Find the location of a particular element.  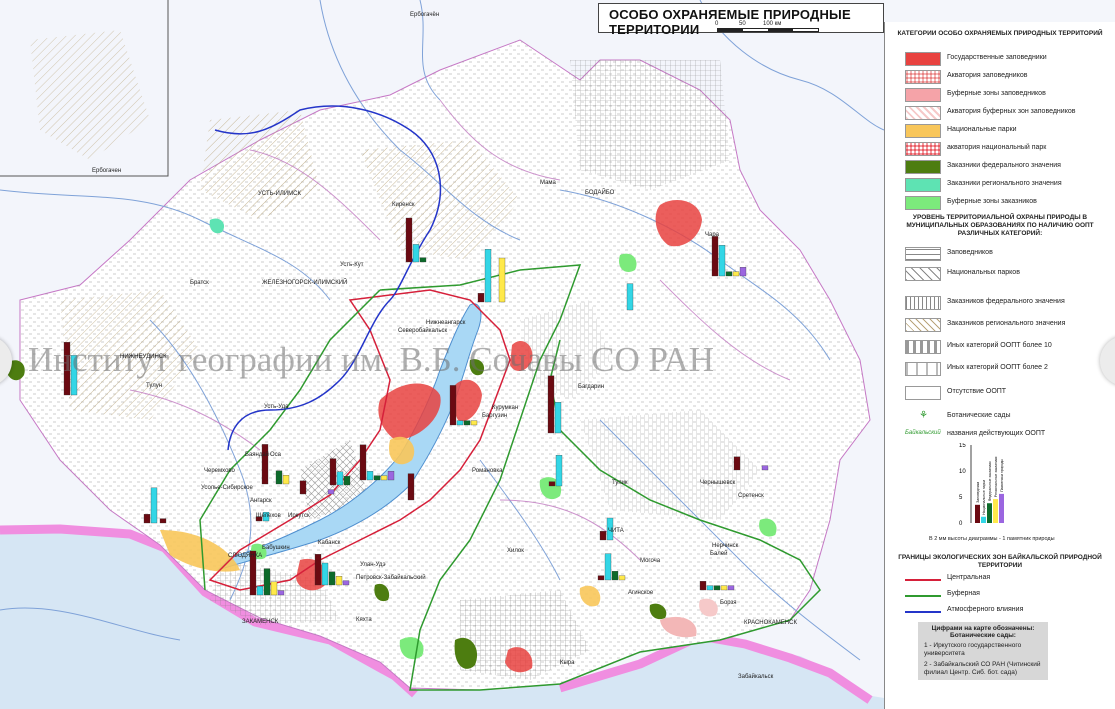

place-label: Усолье-Сибирское is located at coordinates (227, 488).